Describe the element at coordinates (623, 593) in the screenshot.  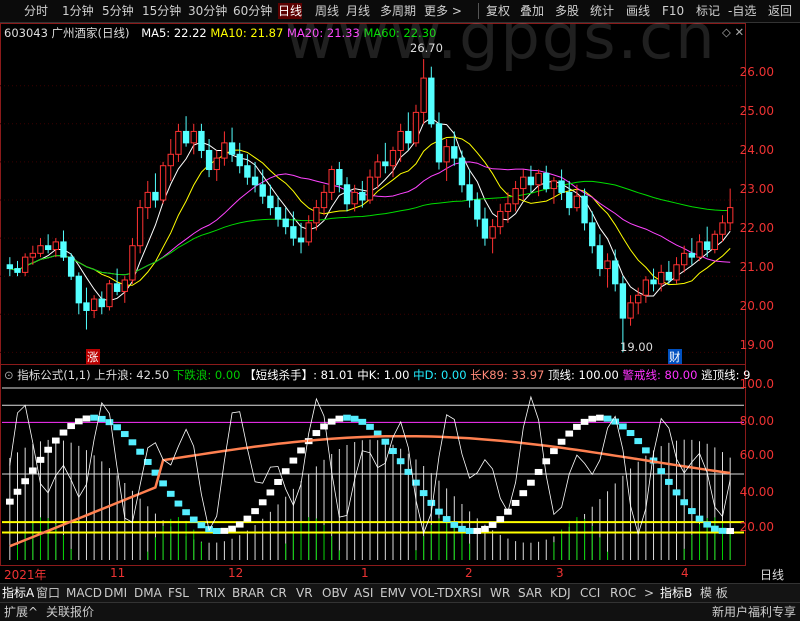
I see `indicator-tab: ROC` at that location.